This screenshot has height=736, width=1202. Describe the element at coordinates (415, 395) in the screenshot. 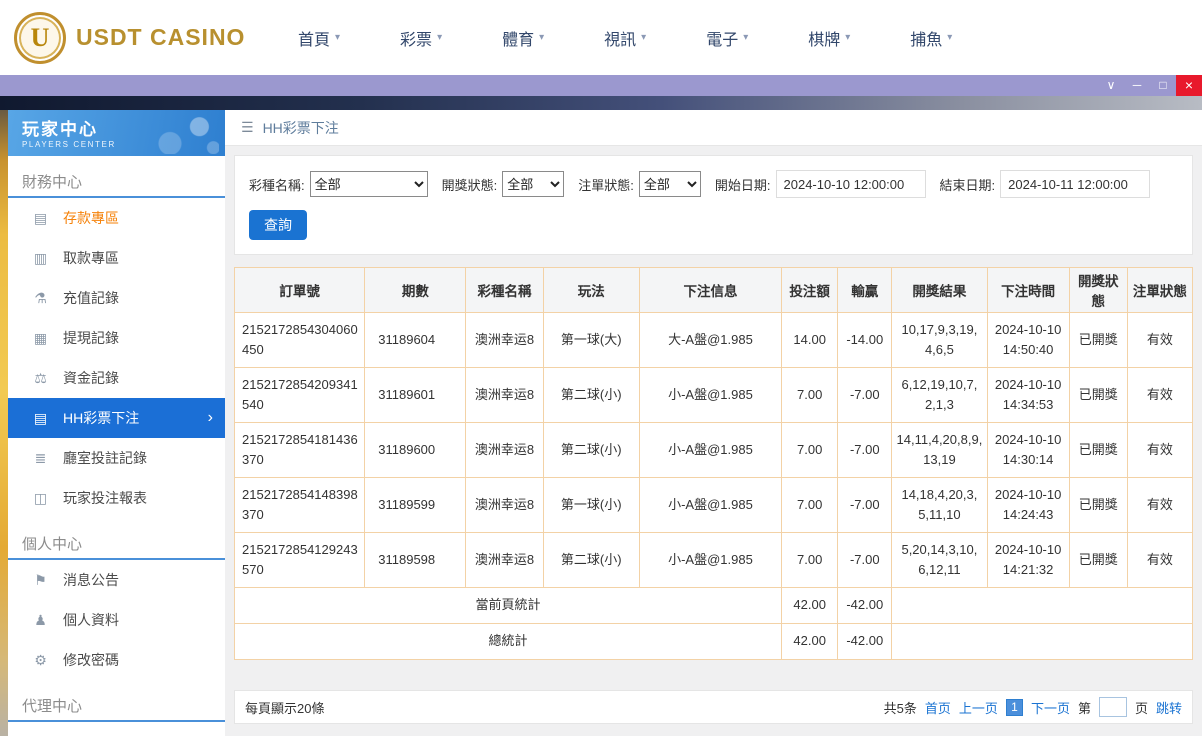

I see `table-cell: 31189601` at that location.